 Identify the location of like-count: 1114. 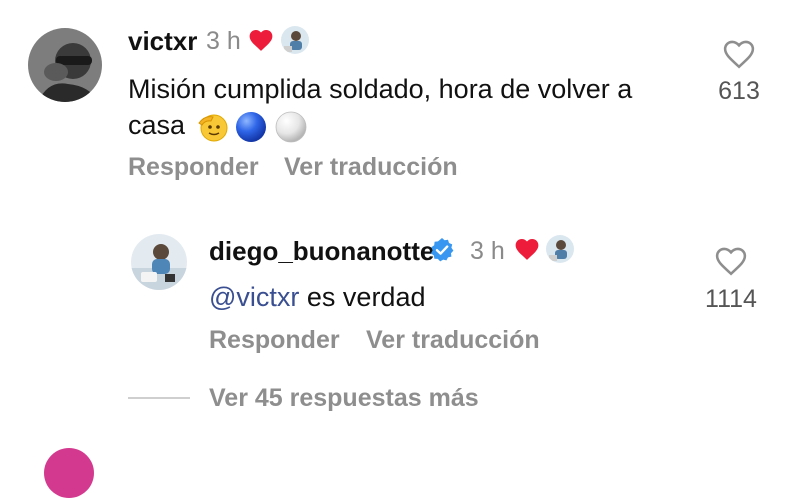
(731, 299).